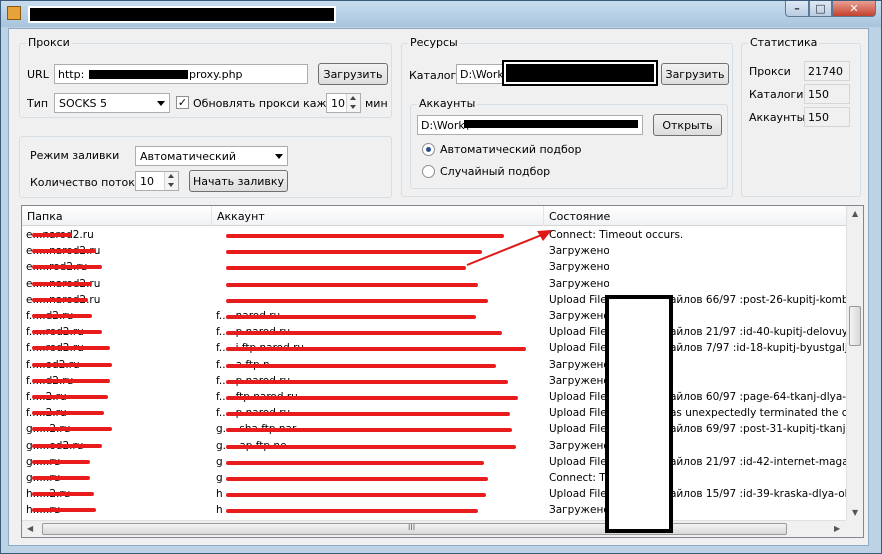 This screenshot has height=554, width=882. I want to click on title-bar: – □ ✕, so click(441, 14).